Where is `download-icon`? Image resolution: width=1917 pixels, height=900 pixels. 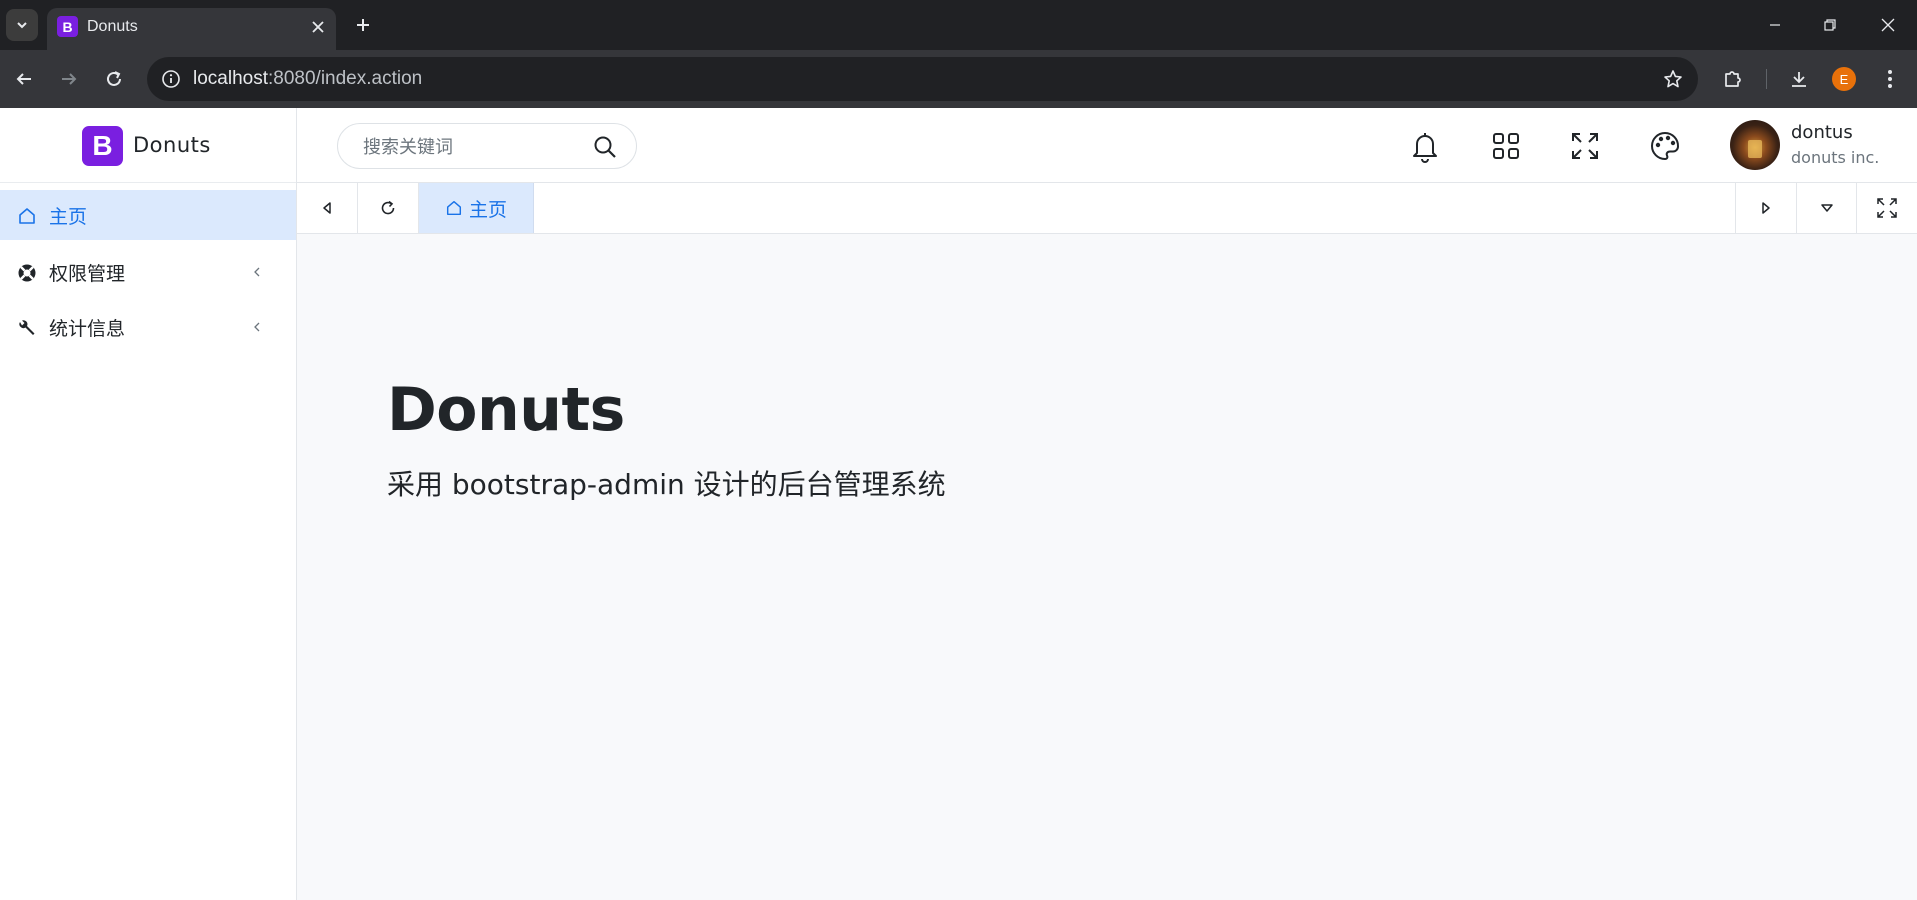 download-icon is located at coordinates (1799, 79).